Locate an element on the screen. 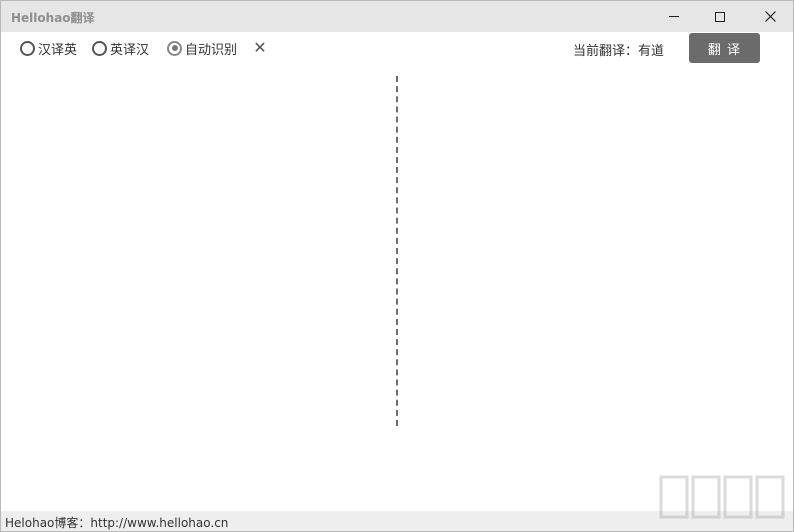 This screenshot has height=532, width=794. blog-link-text: Helohao博客：http://www.hellohao.cn is located at coordinates (117, 523).